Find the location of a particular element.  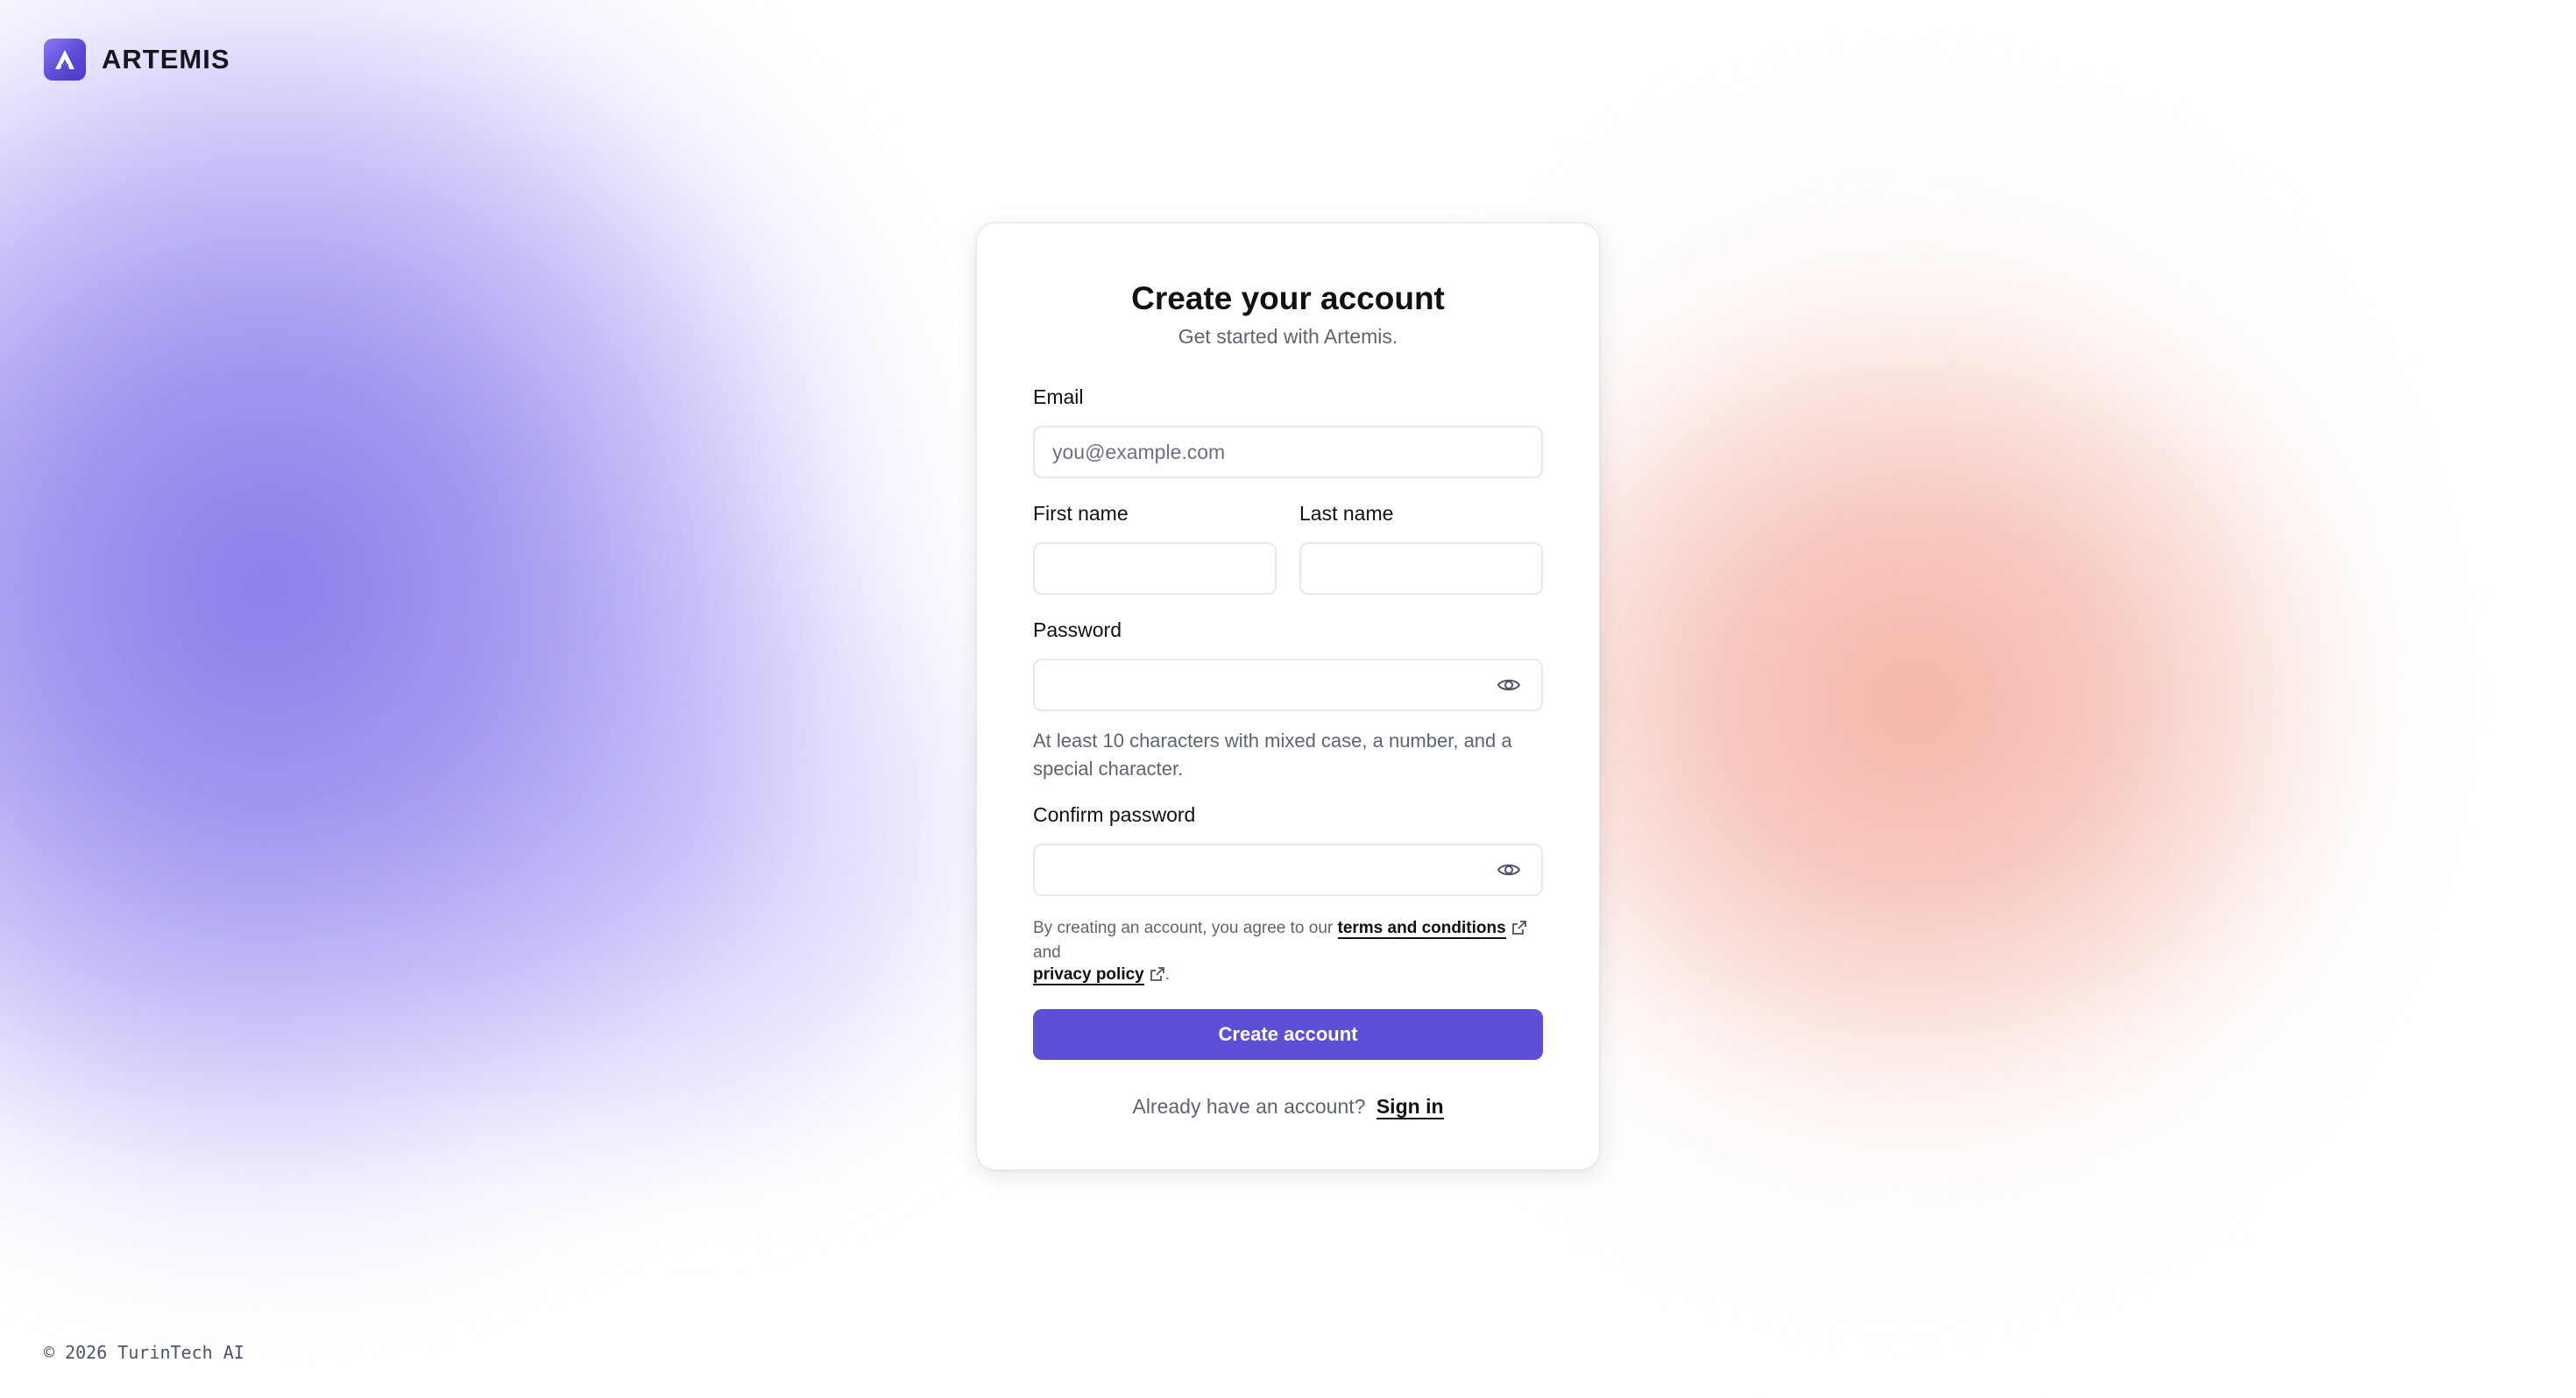

password-label: Password is located at coordinates (1077, 629).